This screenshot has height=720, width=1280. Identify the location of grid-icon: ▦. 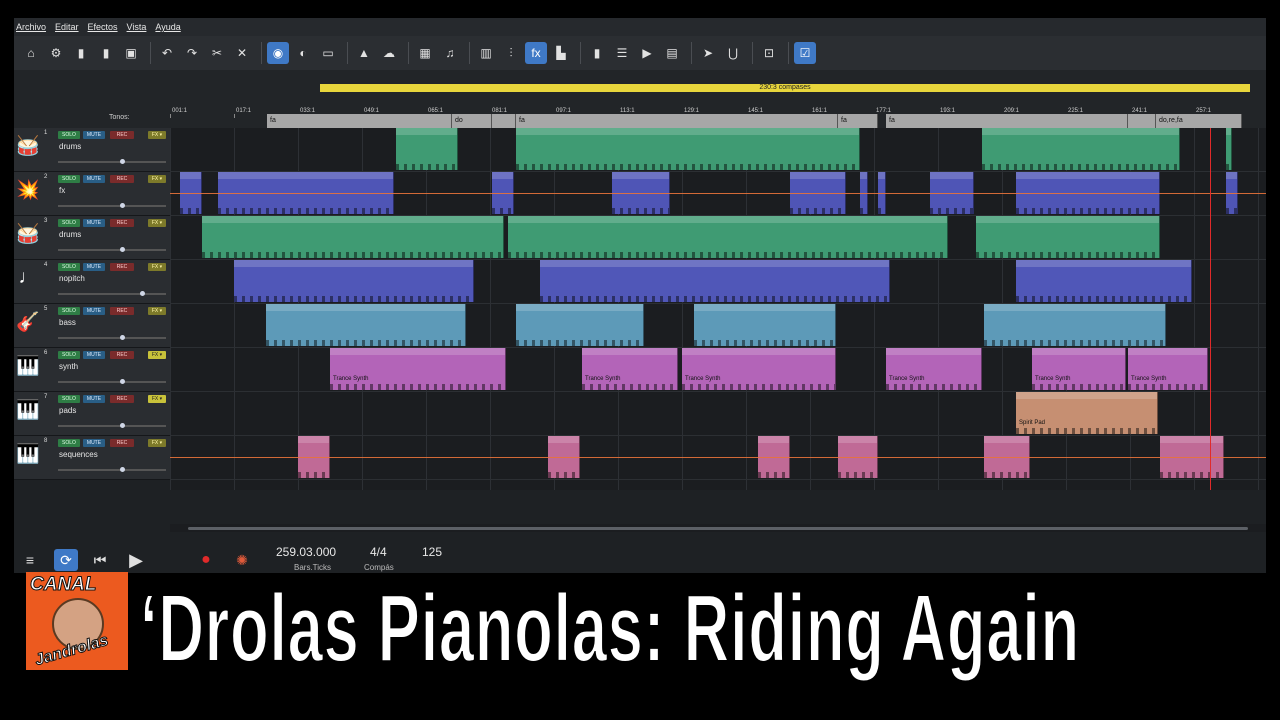
(425, 53).